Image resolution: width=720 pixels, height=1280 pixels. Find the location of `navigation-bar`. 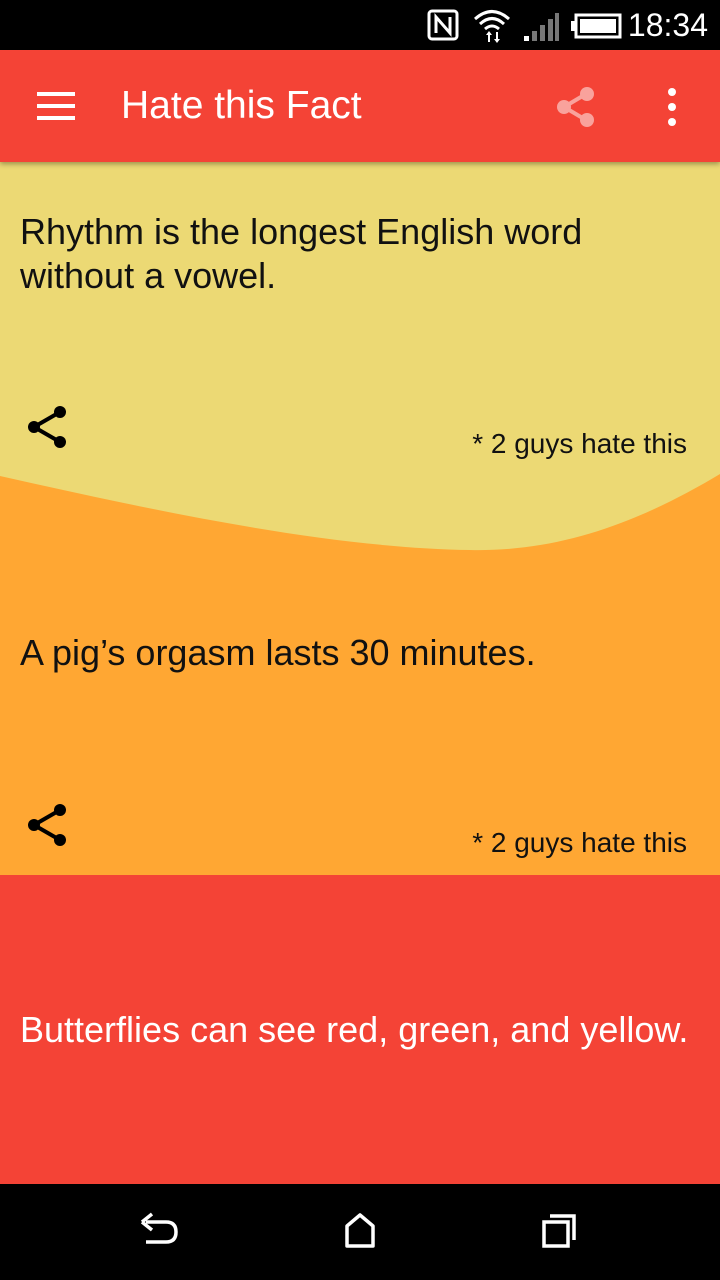

navigation-bar is located at coordinates (360, 1232).